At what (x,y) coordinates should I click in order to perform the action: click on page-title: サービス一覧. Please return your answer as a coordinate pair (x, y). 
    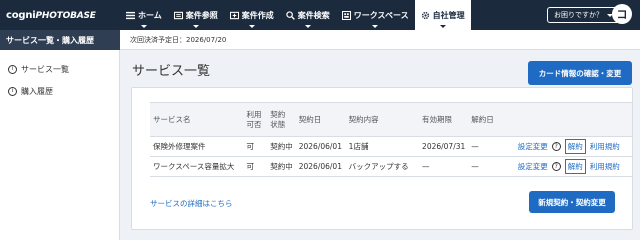
    Looking at the image, I should click on (171, 71).